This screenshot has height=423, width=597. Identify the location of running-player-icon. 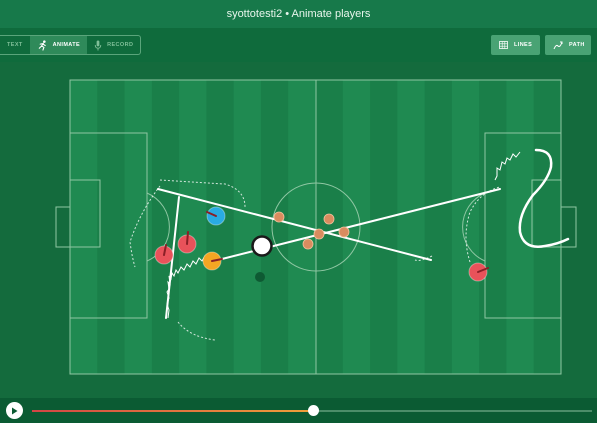
(42, 45).